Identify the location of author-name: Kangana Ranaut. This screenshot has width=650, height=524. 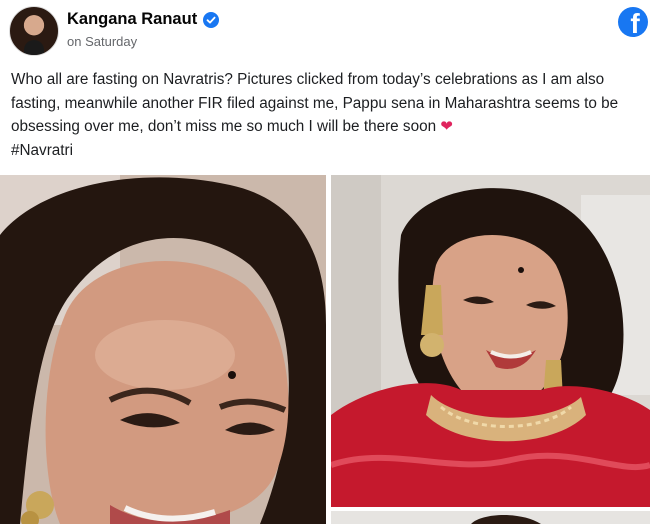
(132, 19).